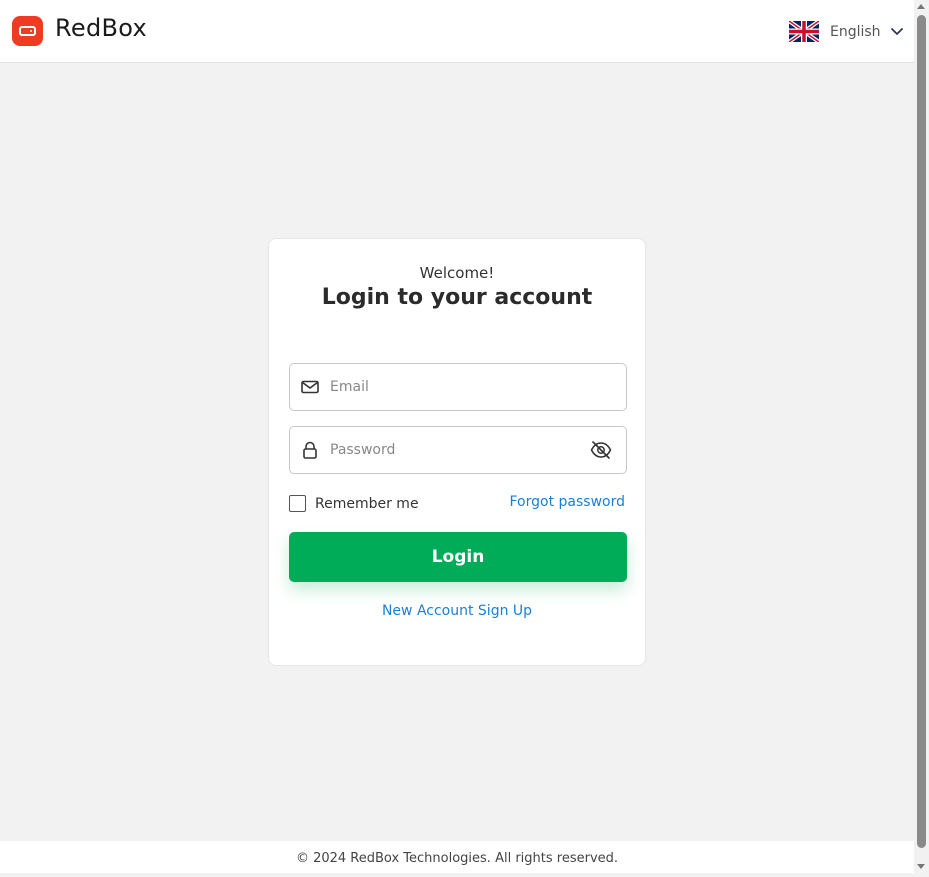 The image size is (929, 877). I want to click on top-navbar: RedBox English, so click(457, 31).